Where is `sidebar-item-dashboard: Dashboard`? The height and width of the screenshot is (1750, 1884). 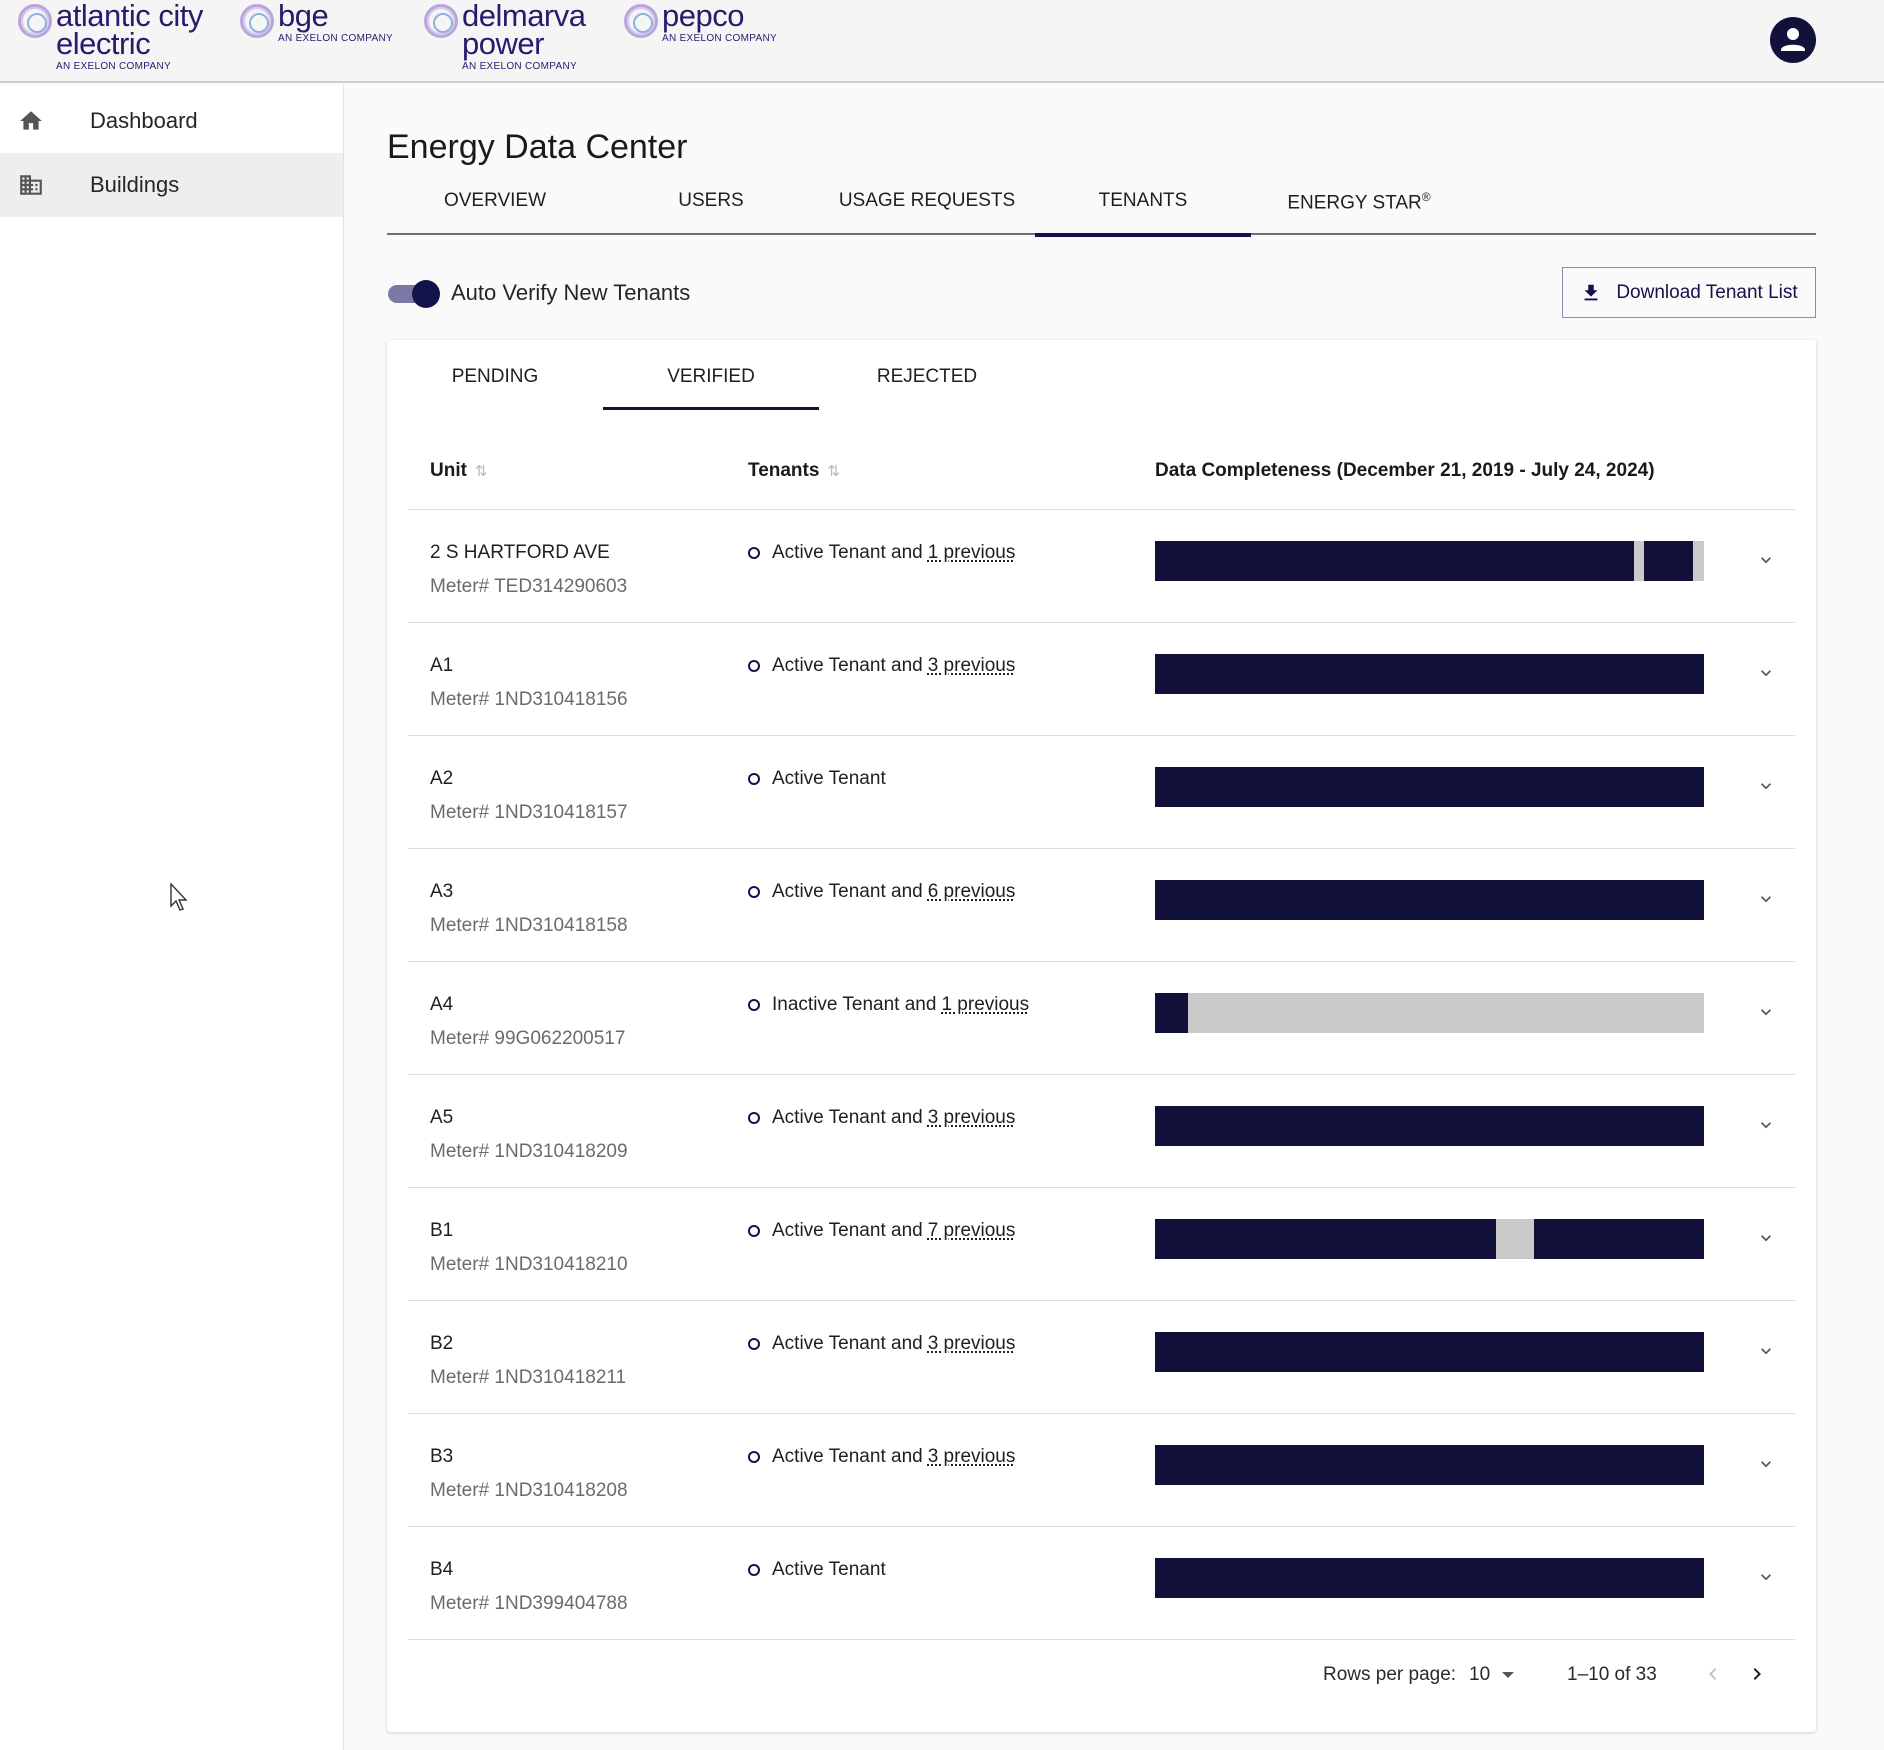
sidebar-item-dashboard: Dashboard is located at coordinates (171, 121).